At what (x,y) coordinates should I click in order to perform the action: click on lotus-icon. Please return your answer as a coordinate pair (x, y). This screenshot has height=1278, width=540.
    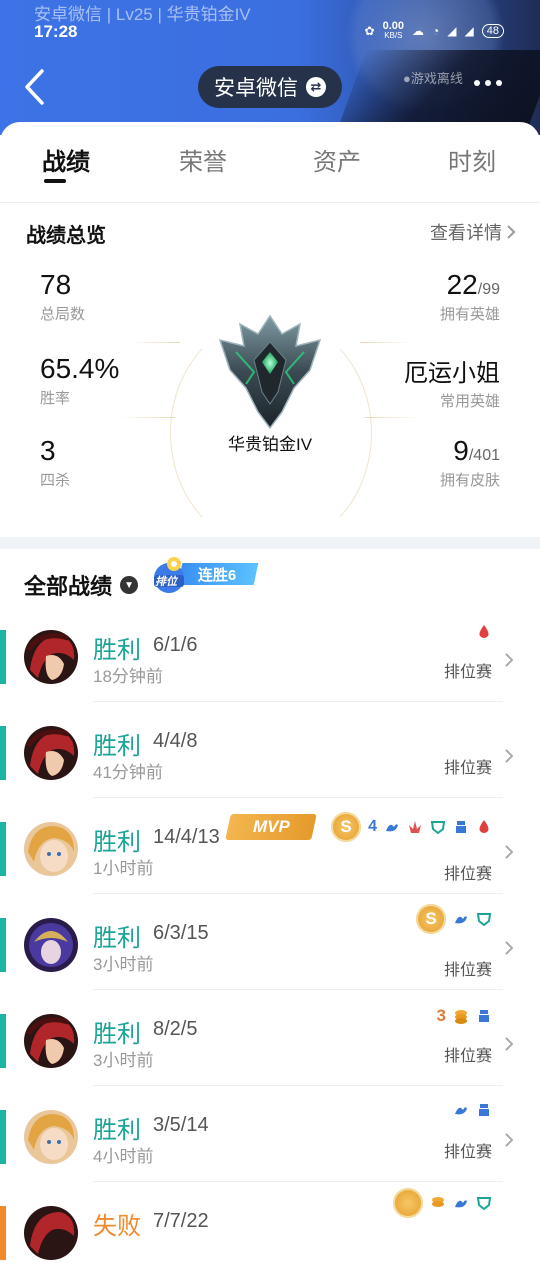
    Looking at the image, I should click on (415, 827).